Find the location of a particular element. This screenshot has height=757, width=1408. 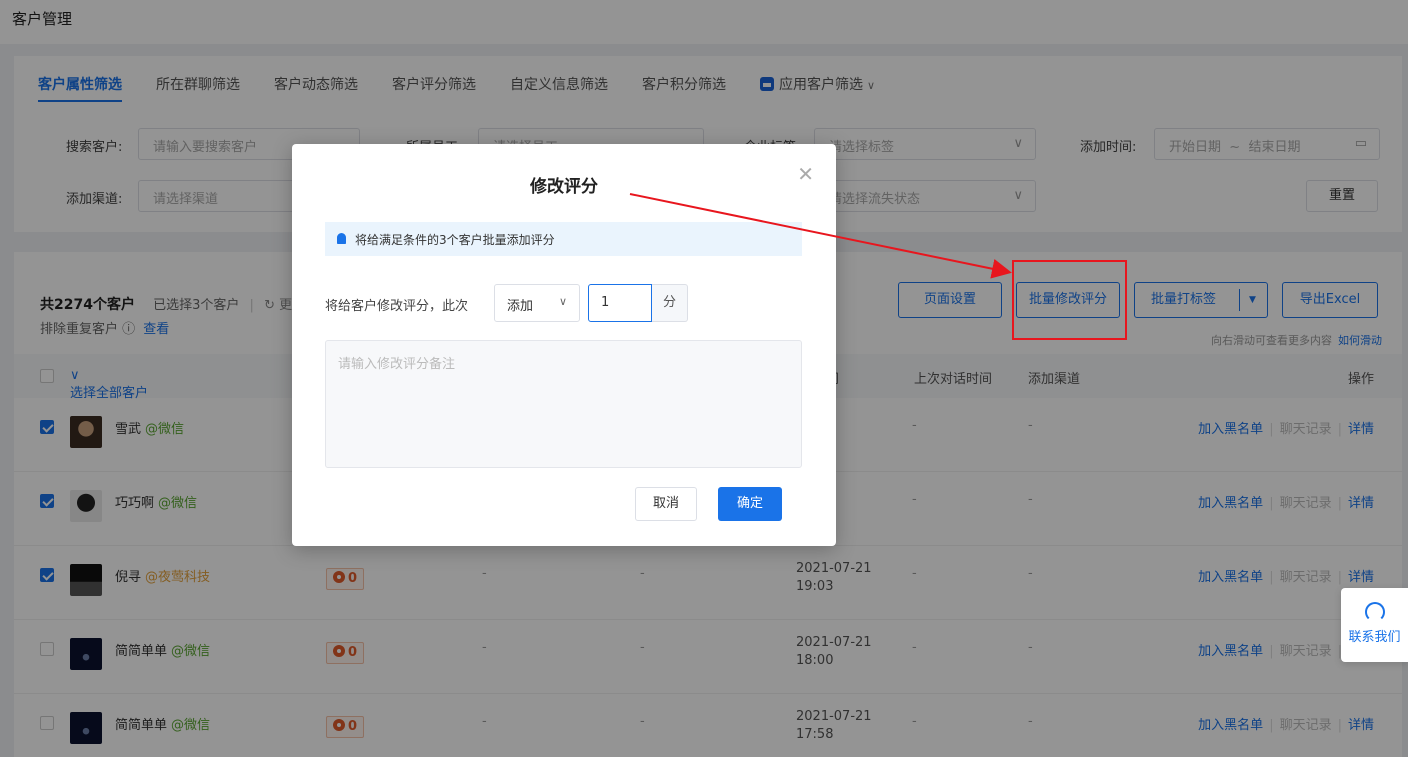

headset-icon is located at coordinates (1374, 612).